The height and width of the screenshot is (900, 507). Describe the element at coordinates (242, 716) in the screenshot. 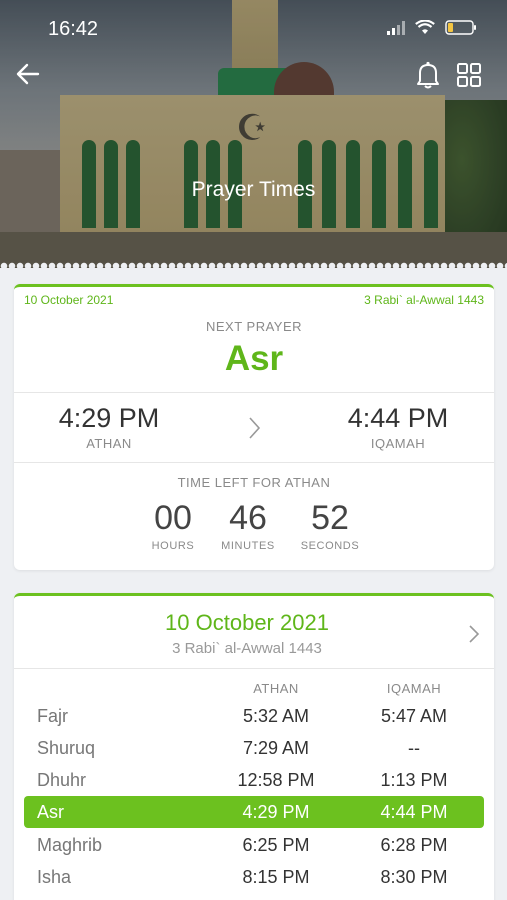

I see `prayer-row-fajr: Fajr 5:32 AM 5:47 AM` at that location.